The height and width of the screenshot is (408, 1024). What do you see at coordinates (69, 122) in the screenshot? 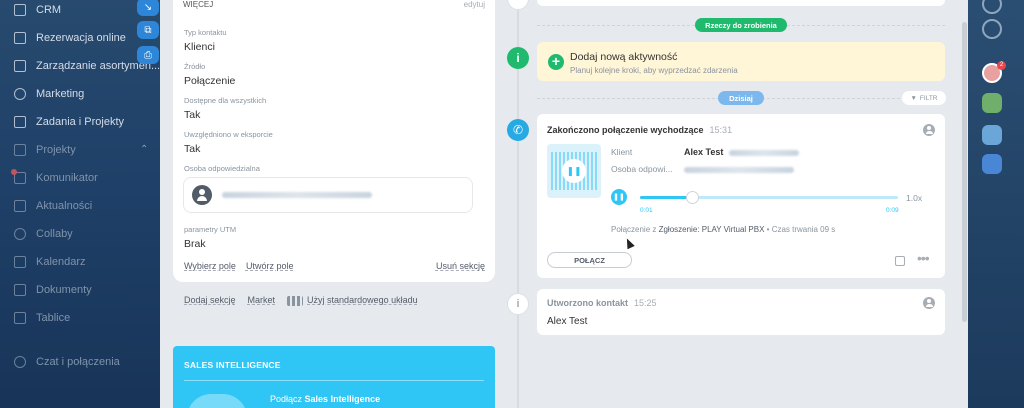
I see `sidebar-item-tasks: Zadania i Projekty` at bounding box center [69, 122].